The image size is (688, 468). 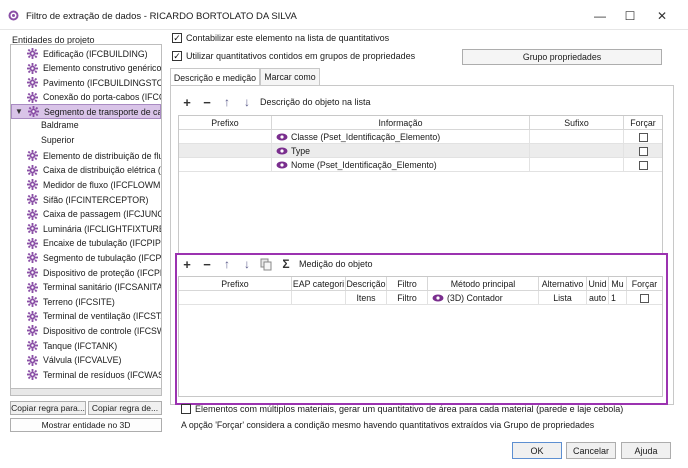 What do you see at coordinates (86, 272) in the screenshot?
I see `tree-item: Dispositivo de proteção (IFCPRO` at bounding box center [86, 272].